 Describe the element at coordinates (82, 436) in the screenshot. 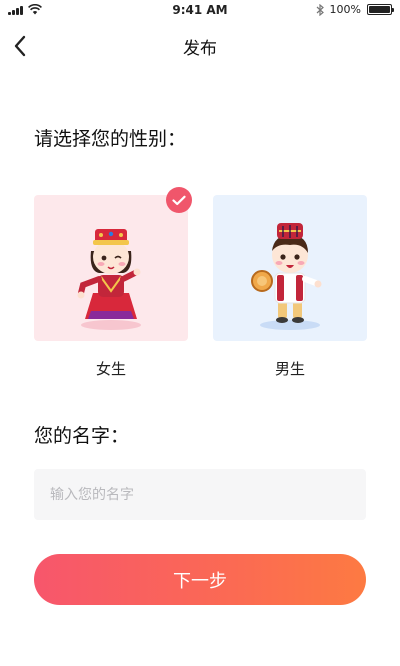

I see `name-prompt: 您的名字：` at that location.